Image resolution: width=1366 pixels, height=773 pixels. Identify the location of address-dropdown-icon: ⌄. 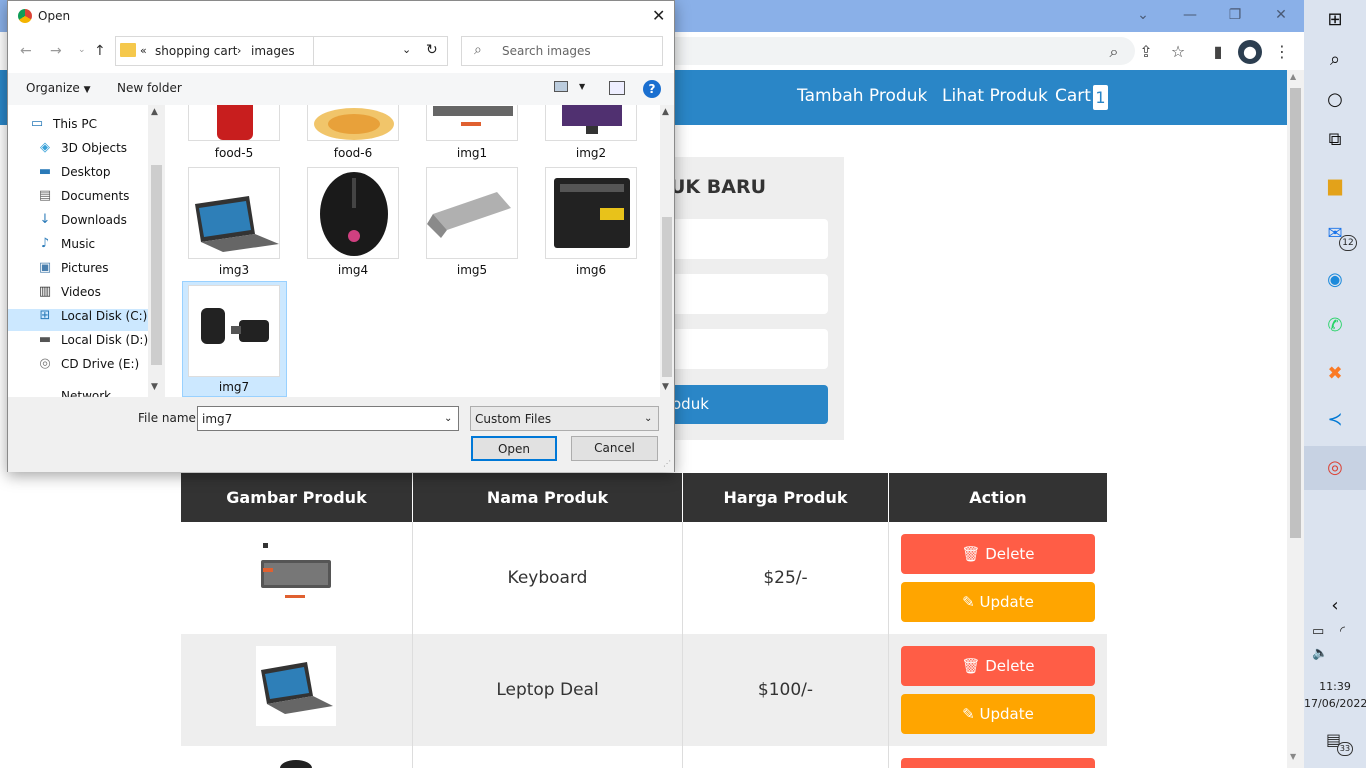
(406, 49).